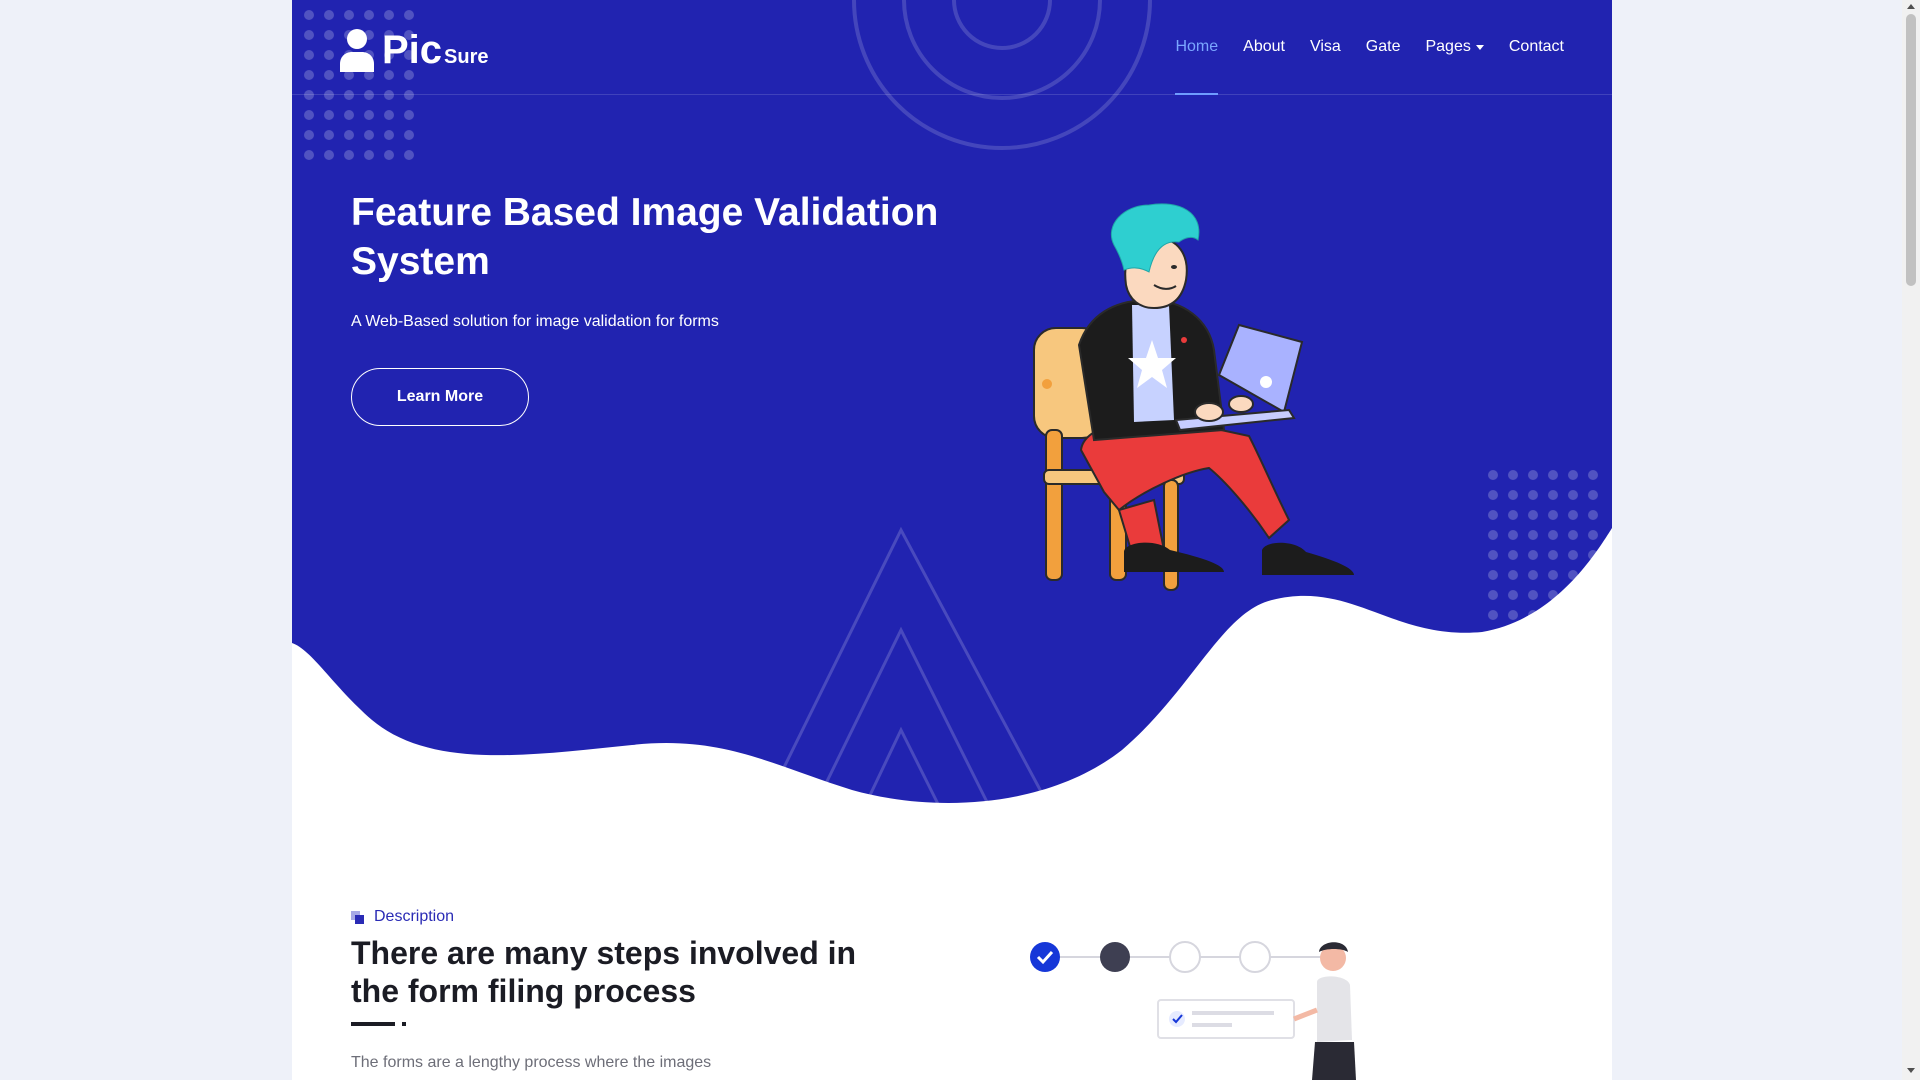 This screenshot has width=1920, height=1080. Describe the element at coordinates (404, 1024) in the screenshot. I see `heading-underline-dot` at that location.